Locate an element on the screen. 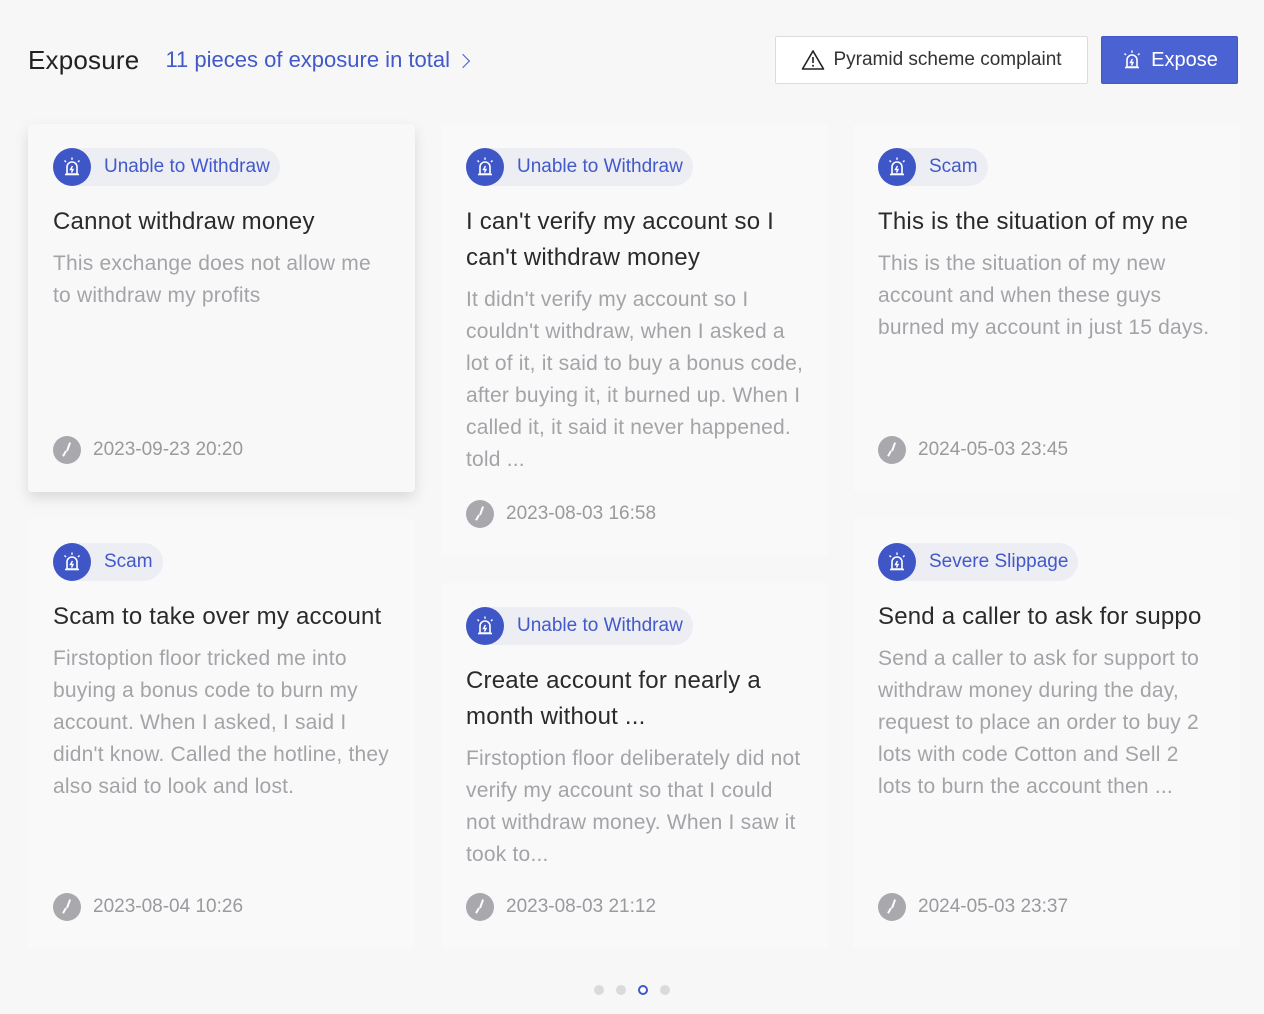 The width and height of the screenshot is (1264, 1014). pagination-dots is located at coordinates (632, 990).